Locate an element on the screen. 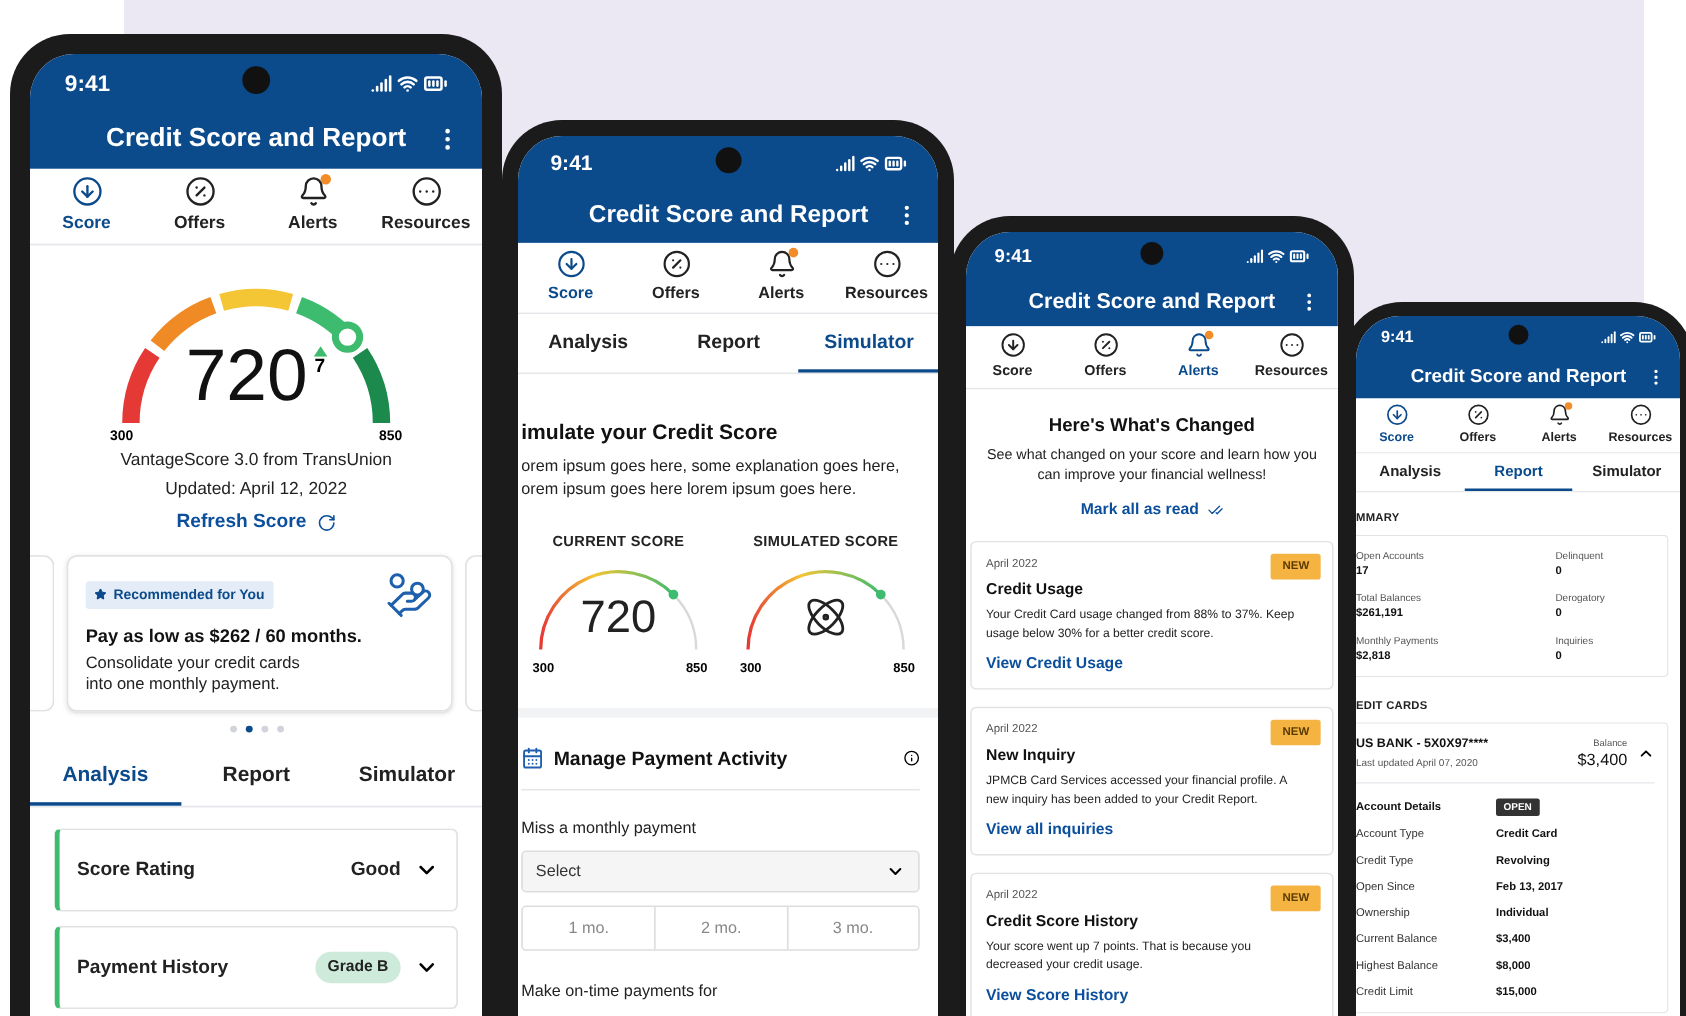 The image size is (1686, 1016). select-field: Select is located at coordinates (720, 871).